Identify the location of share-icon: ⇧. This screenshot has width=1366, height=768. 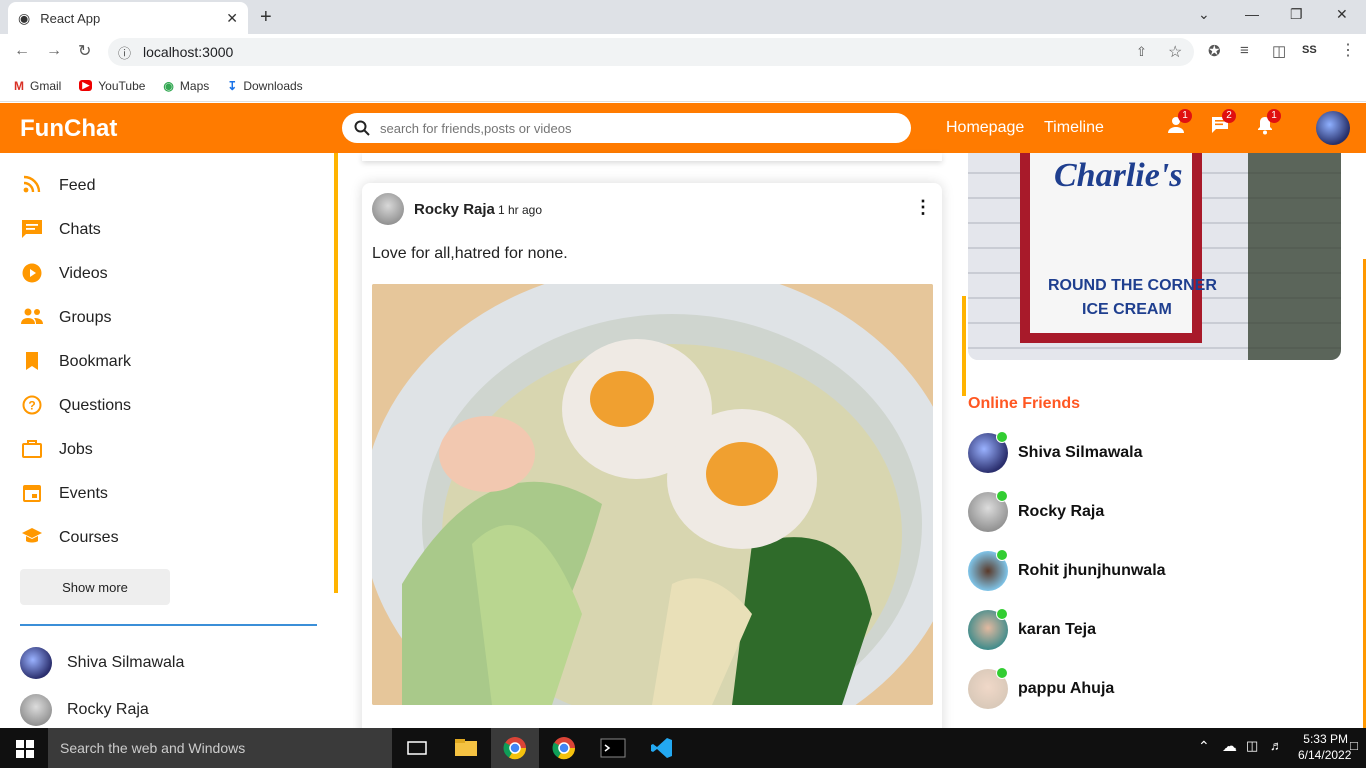
(1141, 52).